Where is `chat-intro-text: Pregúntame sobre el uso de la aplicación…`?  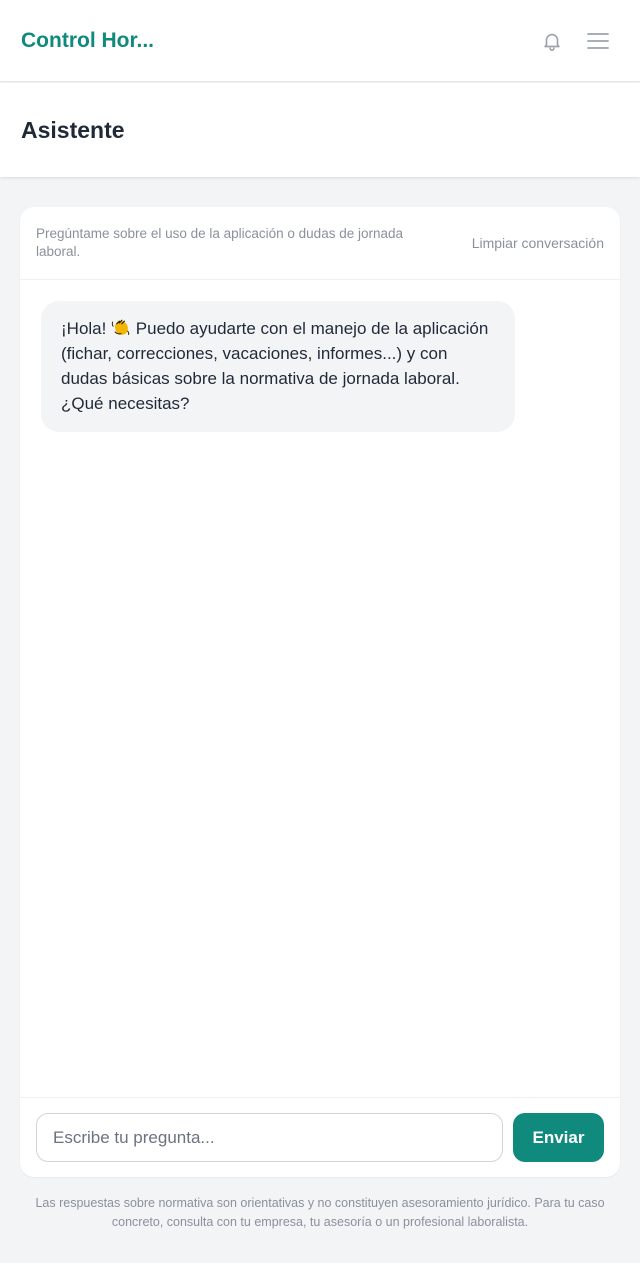 chat-intro-text: Pregúntame sobre el uso de la aplicación… is located at coordinates (219, 242).